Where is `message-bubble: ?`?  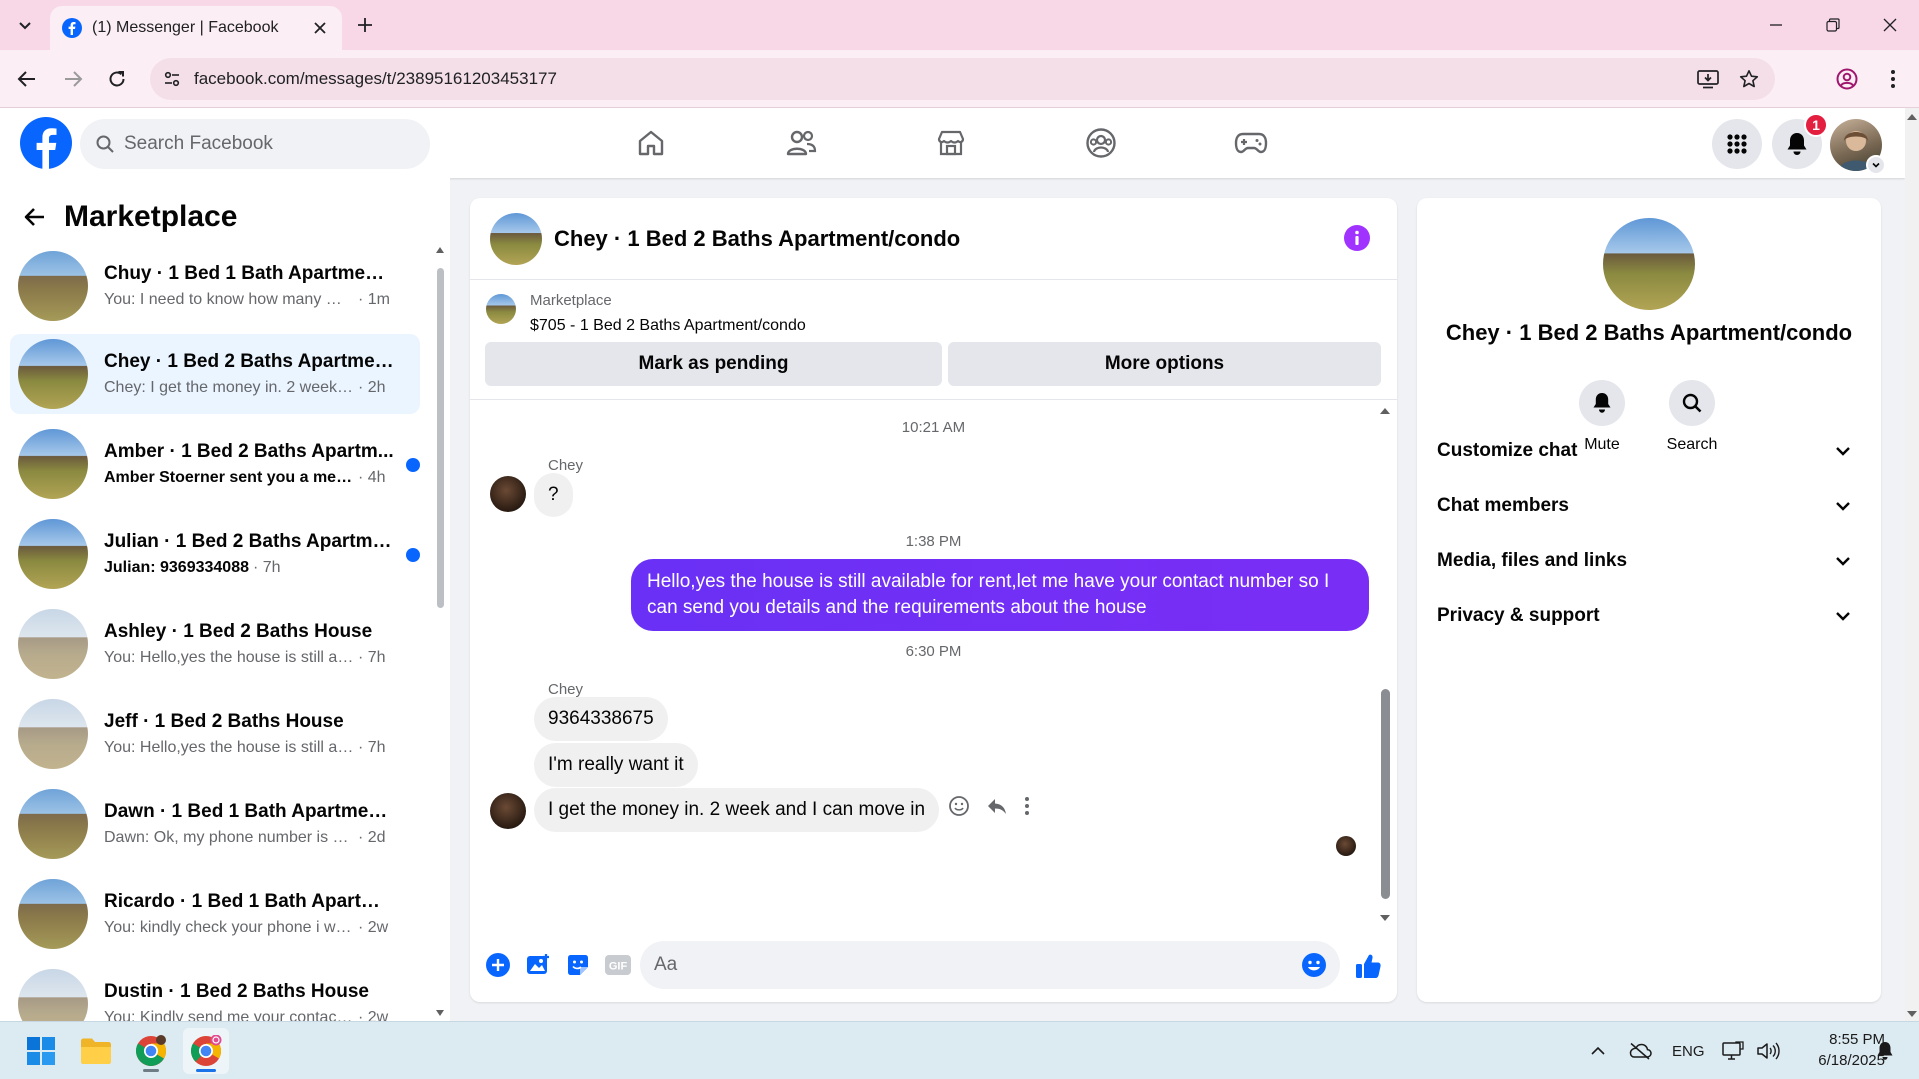
message-bubble: ? is located at coordinates (553, 495).